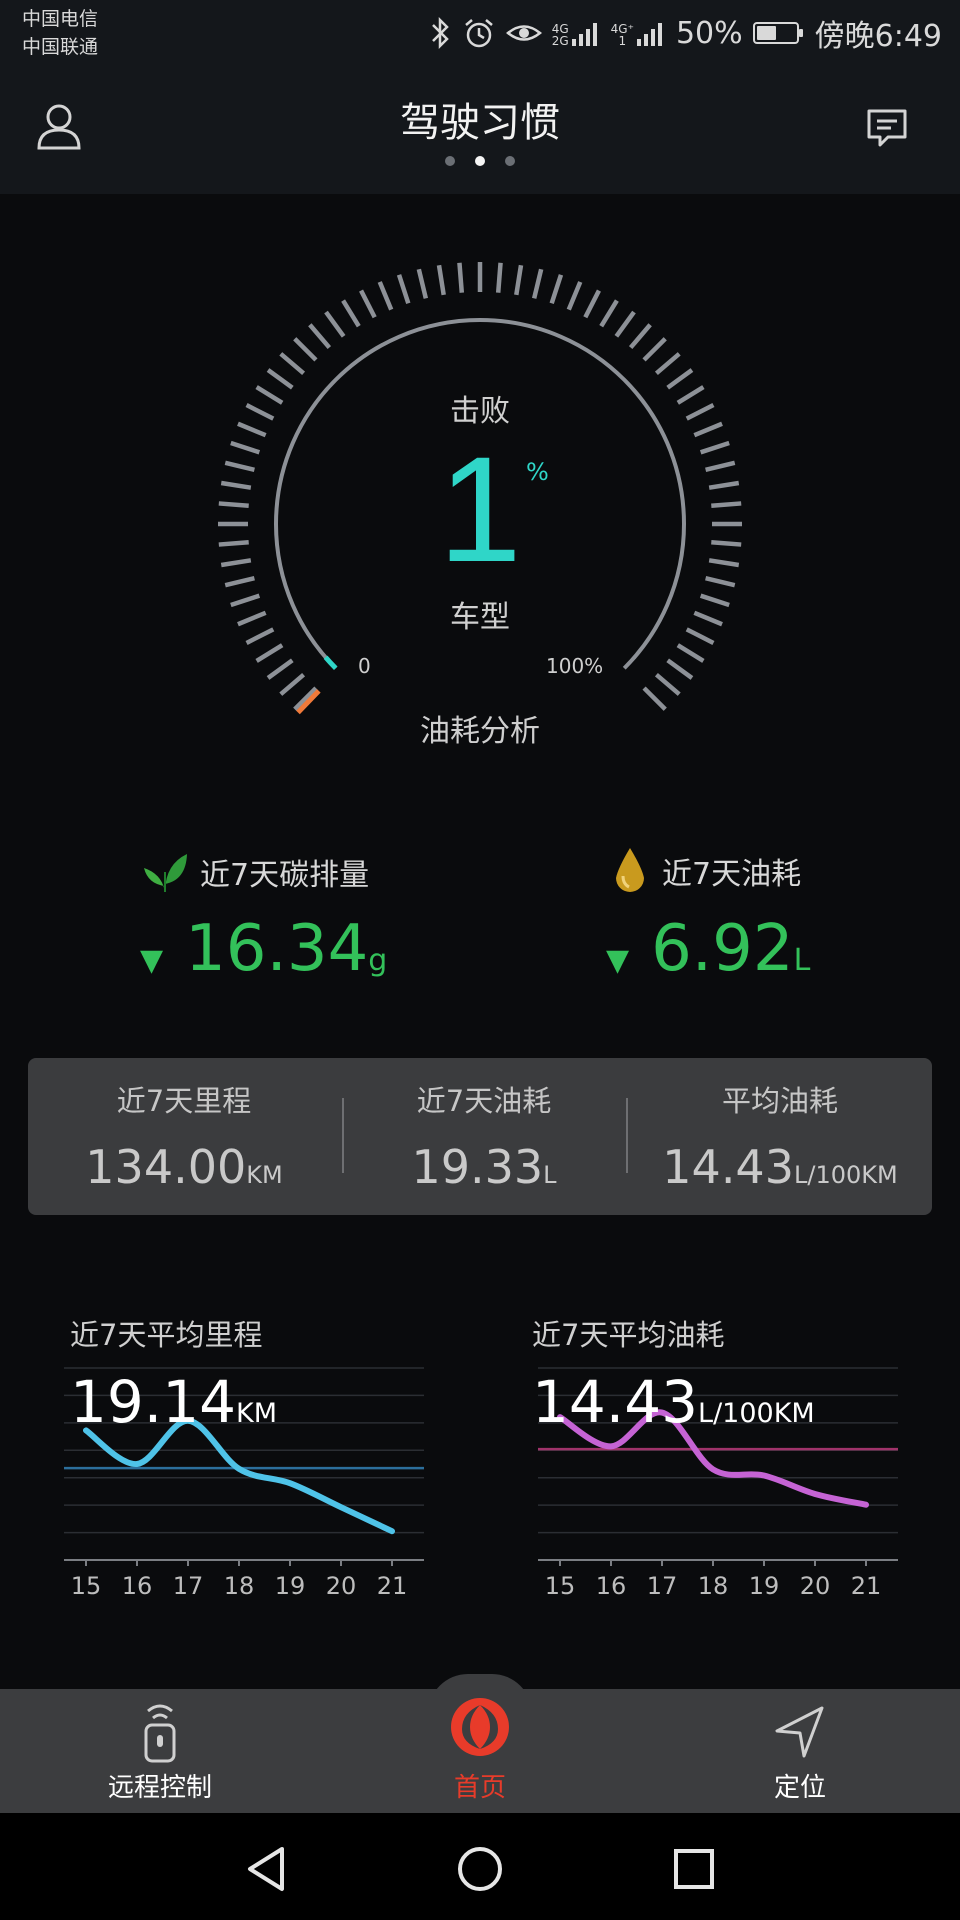 This screenshot has height=1920, width=960. What do you see at coordinates (264, 1175) in the screenshot?
I see `summary-mileage-unit: KM` at bounding box center [264, 1175].